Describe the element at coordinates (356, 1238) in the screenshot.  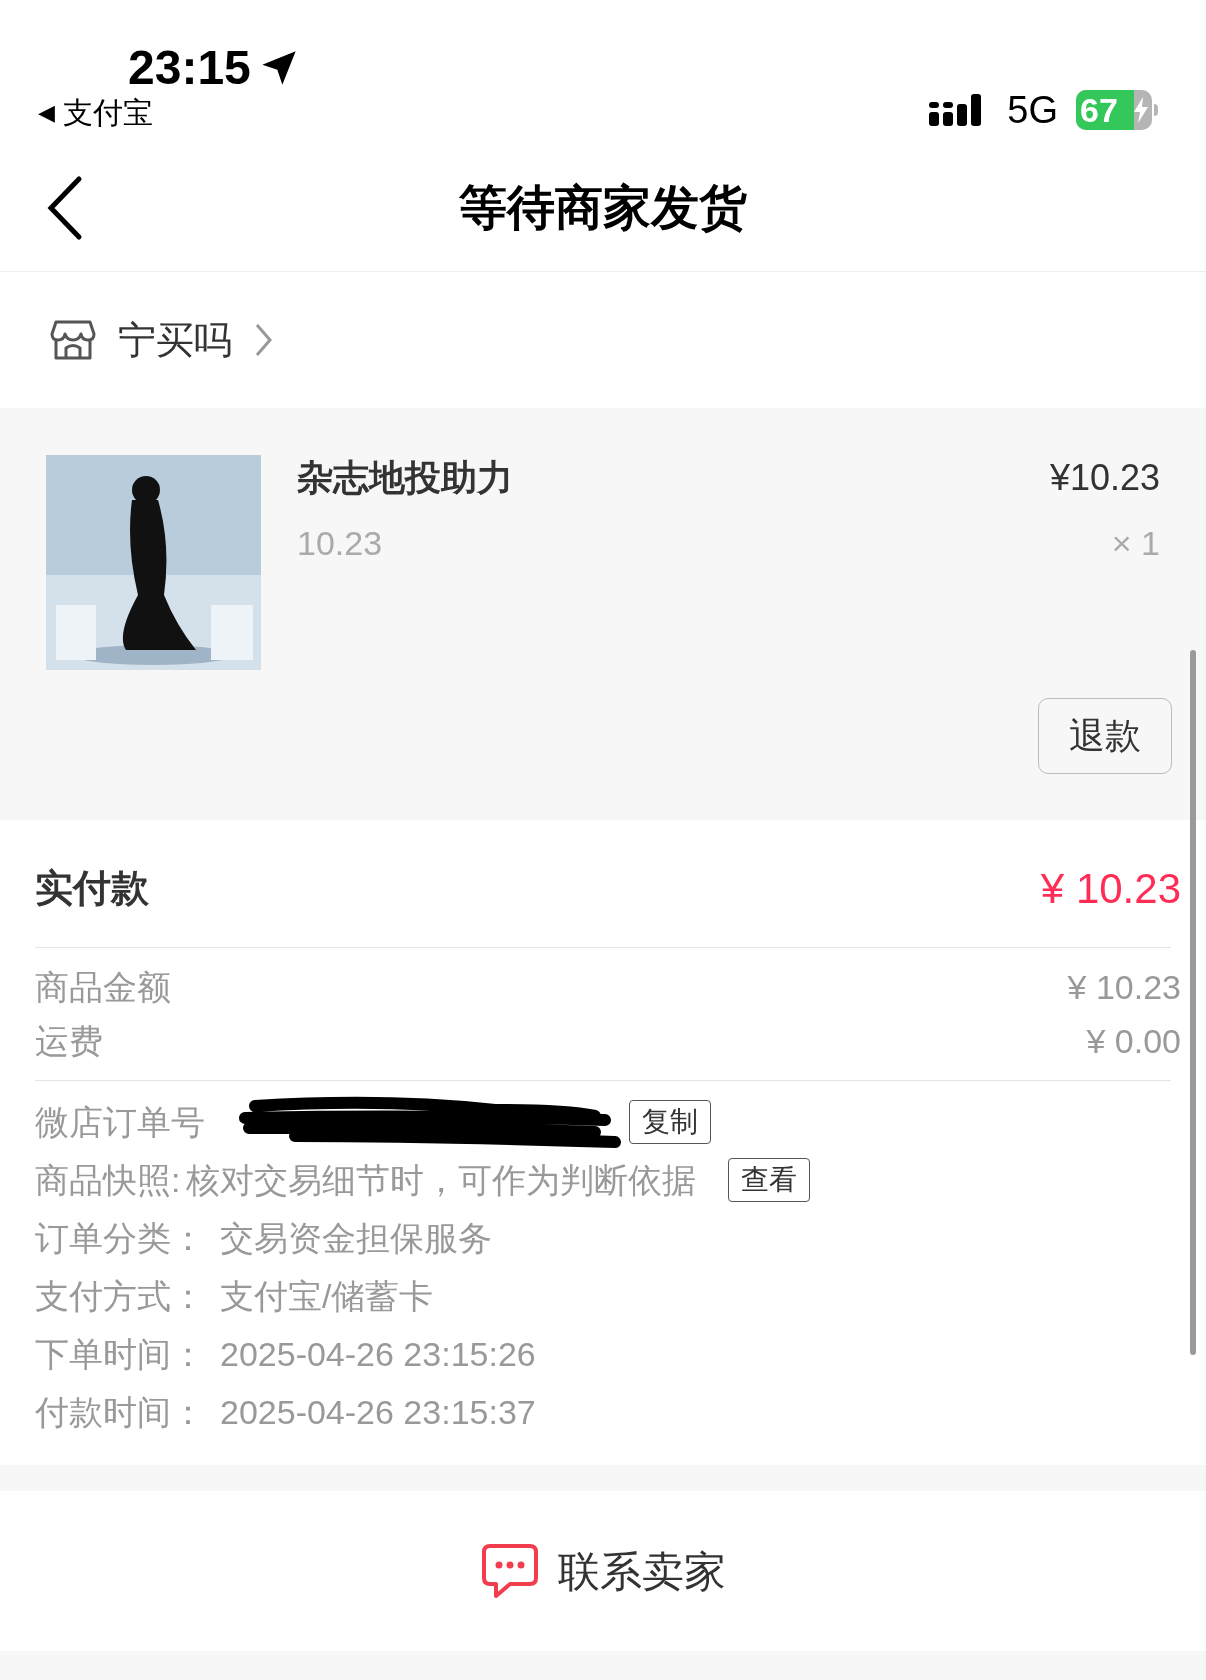
I see `detail-value: 交易资金担保服务` at that location.